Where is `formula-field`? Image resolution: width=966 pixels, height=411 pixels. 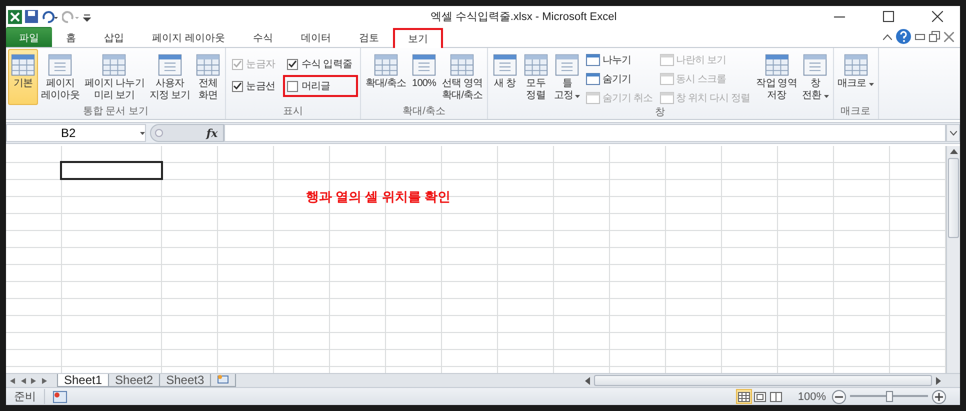 formula-field is located at coordinates (585, 133).